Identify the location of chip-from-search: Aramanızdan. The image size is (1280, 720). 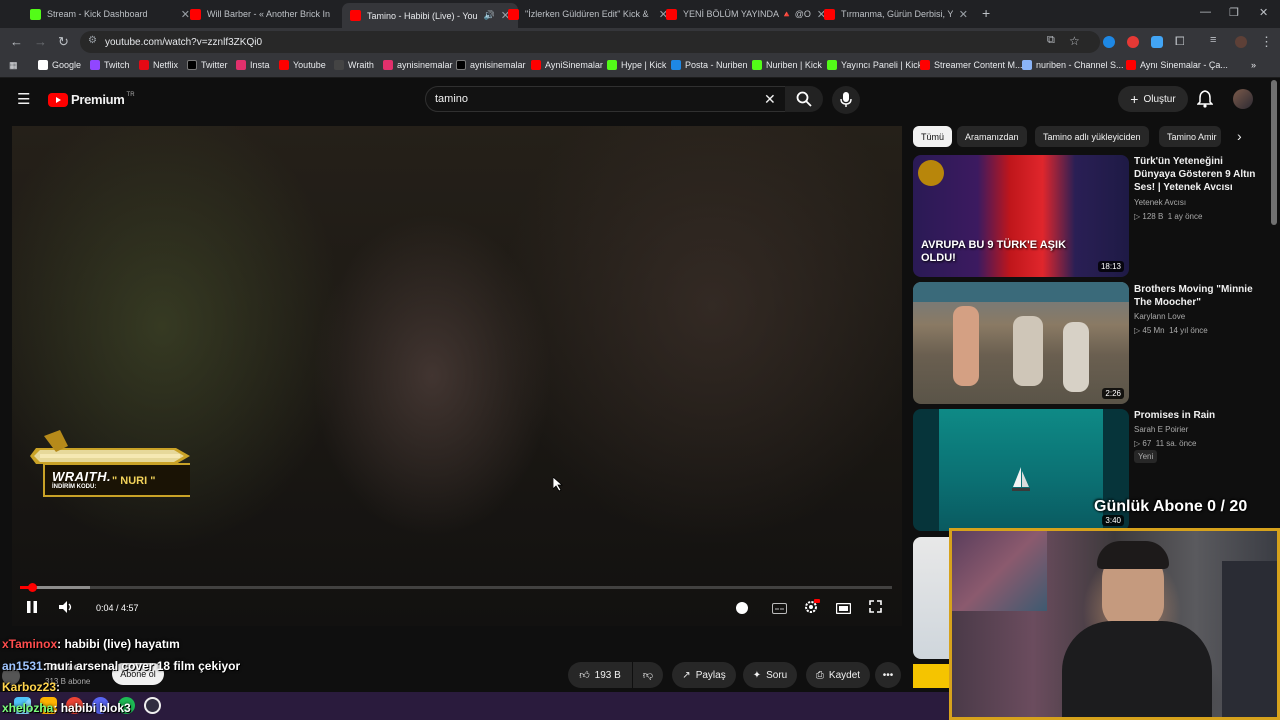
(992, 136).